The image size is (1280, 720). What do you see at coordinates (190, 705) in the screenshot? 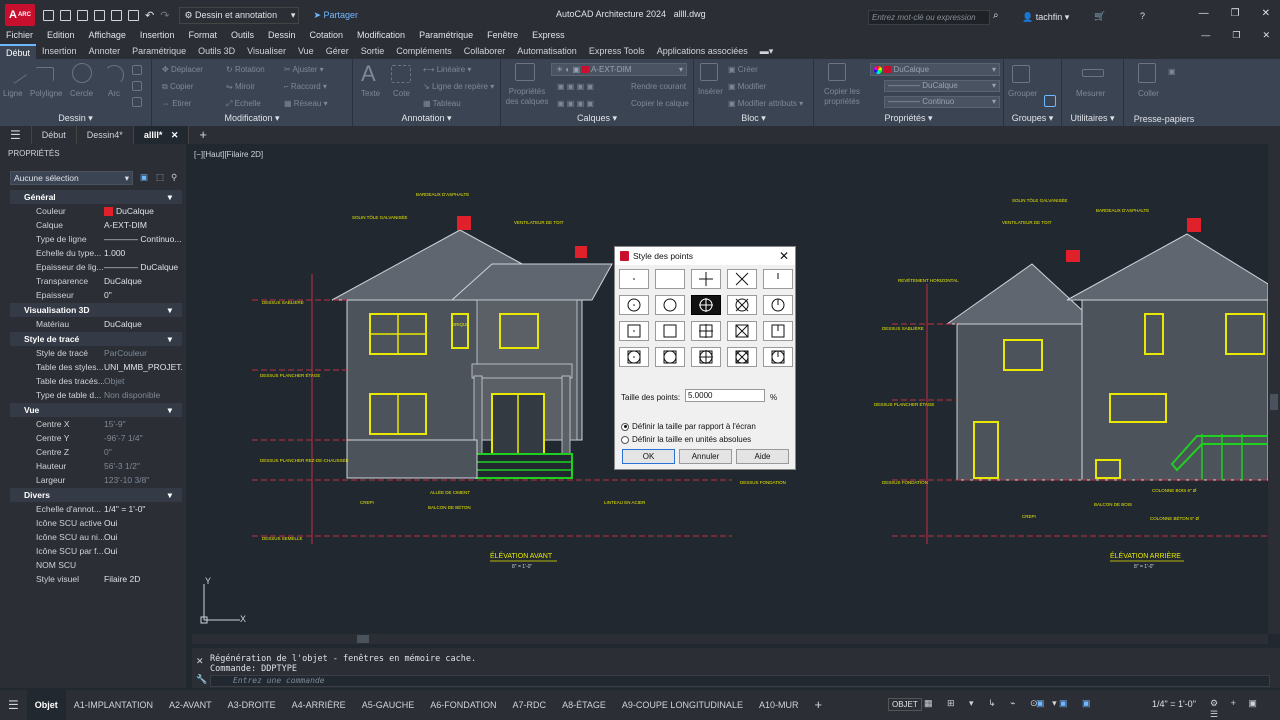
I see `layout-tab-a2: A2-AVANT` at bounding box center [190, 705].